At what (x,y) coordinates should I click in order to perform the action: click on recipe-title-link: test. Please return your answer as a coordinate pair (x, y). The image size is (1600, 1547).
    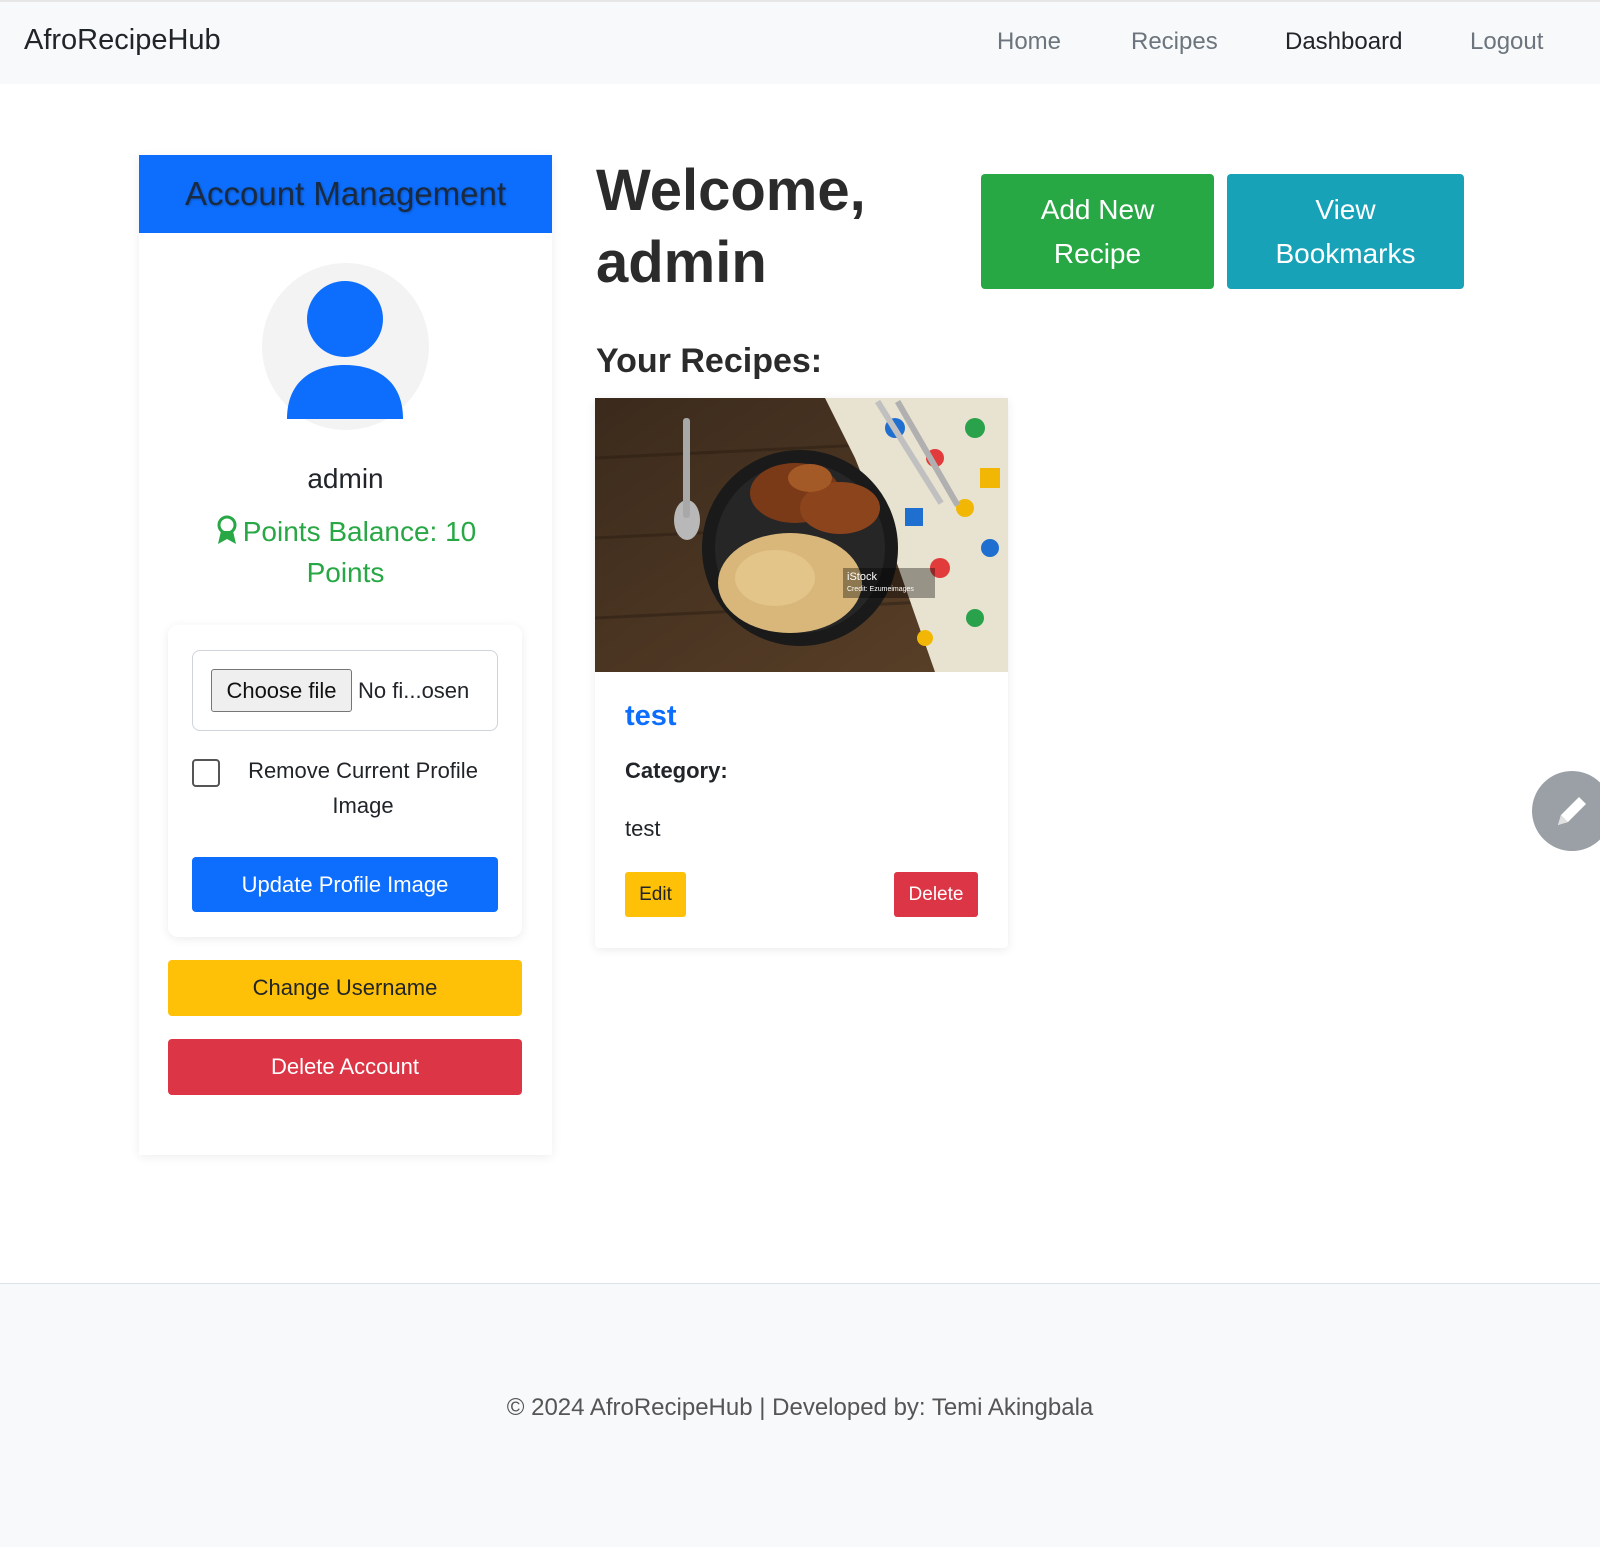
    Looking at the image, I should click on (651, 716).